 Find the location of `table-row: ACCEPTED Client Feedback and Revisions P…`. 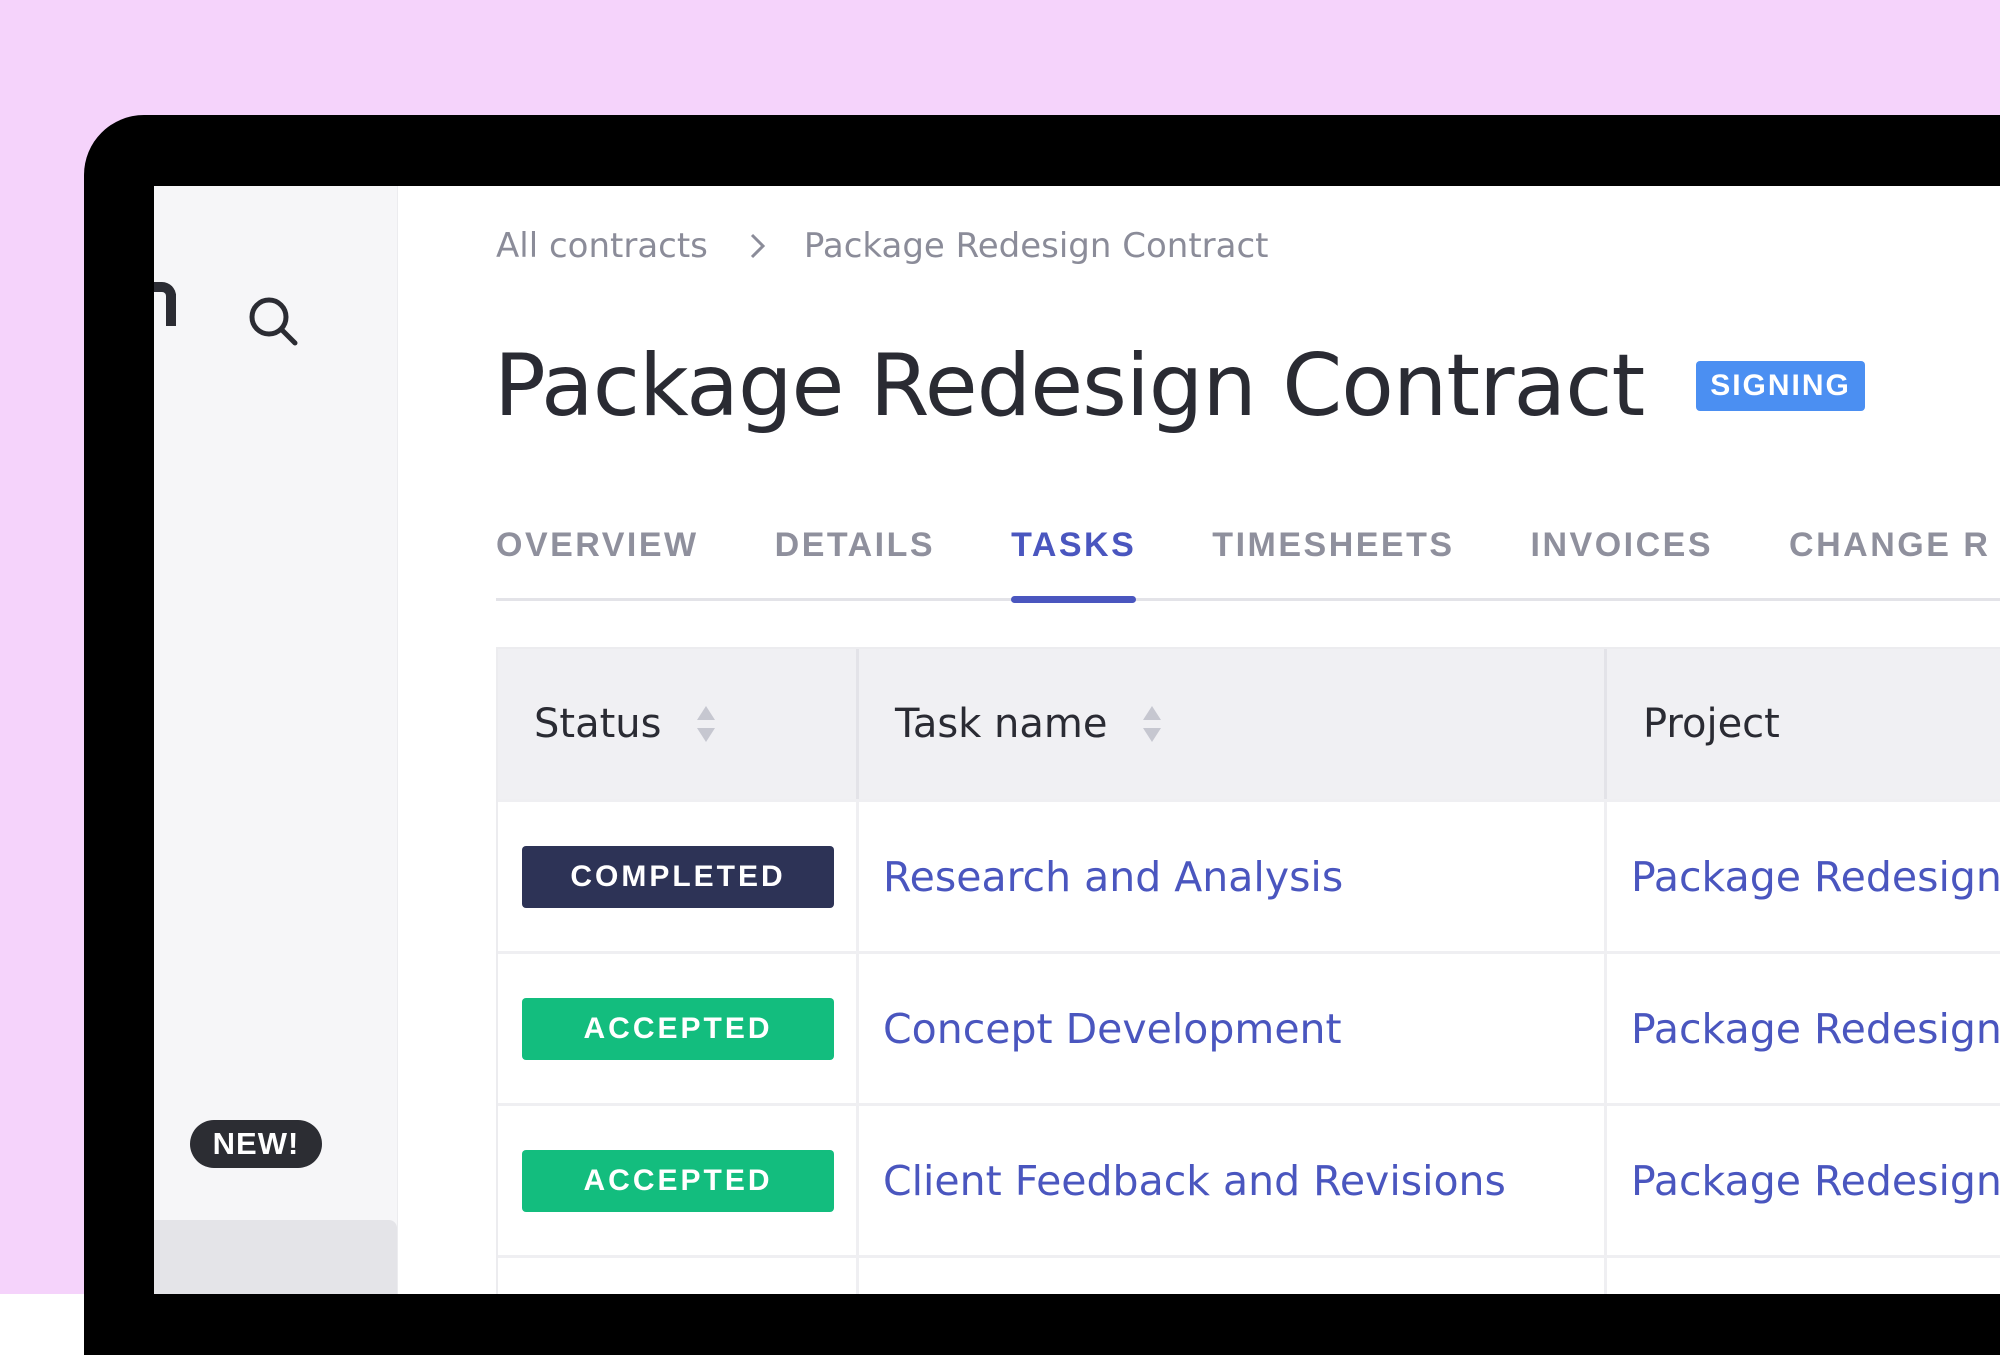

table-row: ACCEPTED Client Feedback and Revisions P… is located at coordinates (1249, 1179).